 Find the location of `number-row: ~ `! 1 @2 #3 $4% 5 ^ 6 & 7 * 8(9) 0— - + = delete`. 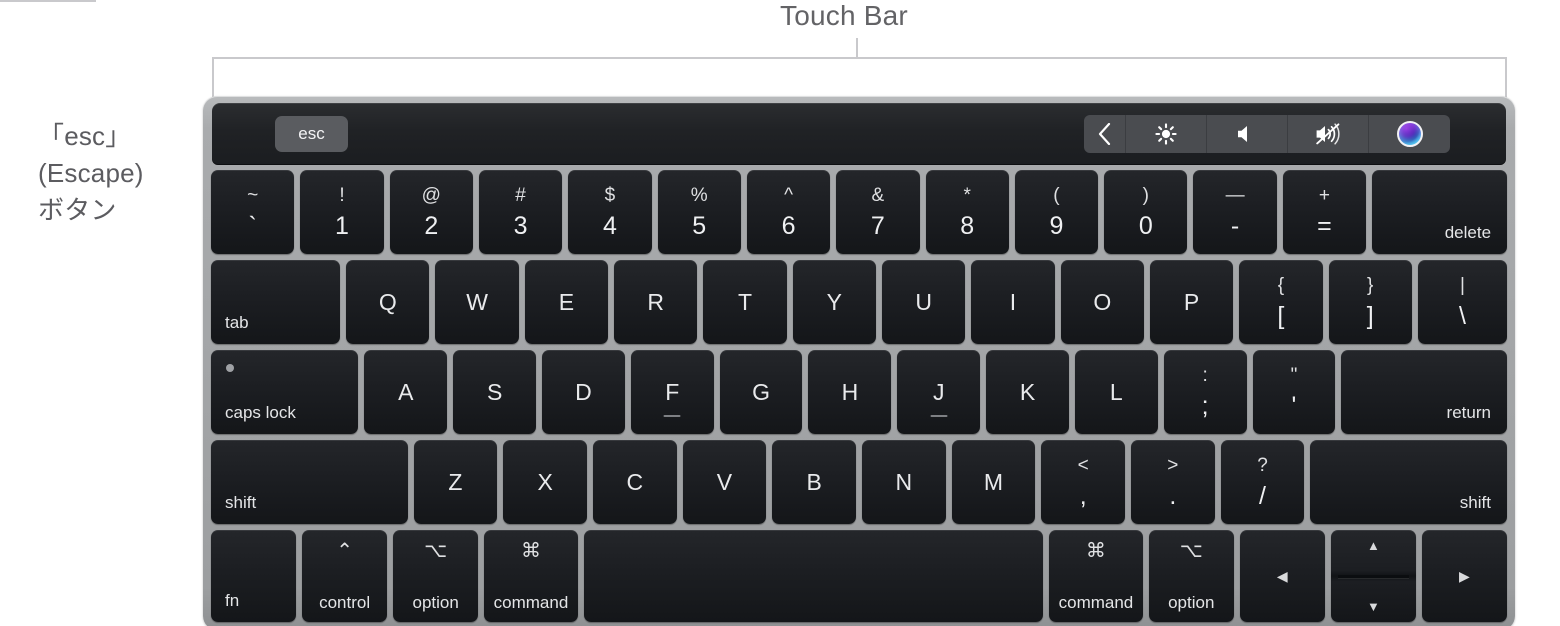

number-row: ~ `! 1 @2 #3 $4% 5 ^ 6 & 7 * 8(9) 0— - + = delete is located at coordinates (859, 212).